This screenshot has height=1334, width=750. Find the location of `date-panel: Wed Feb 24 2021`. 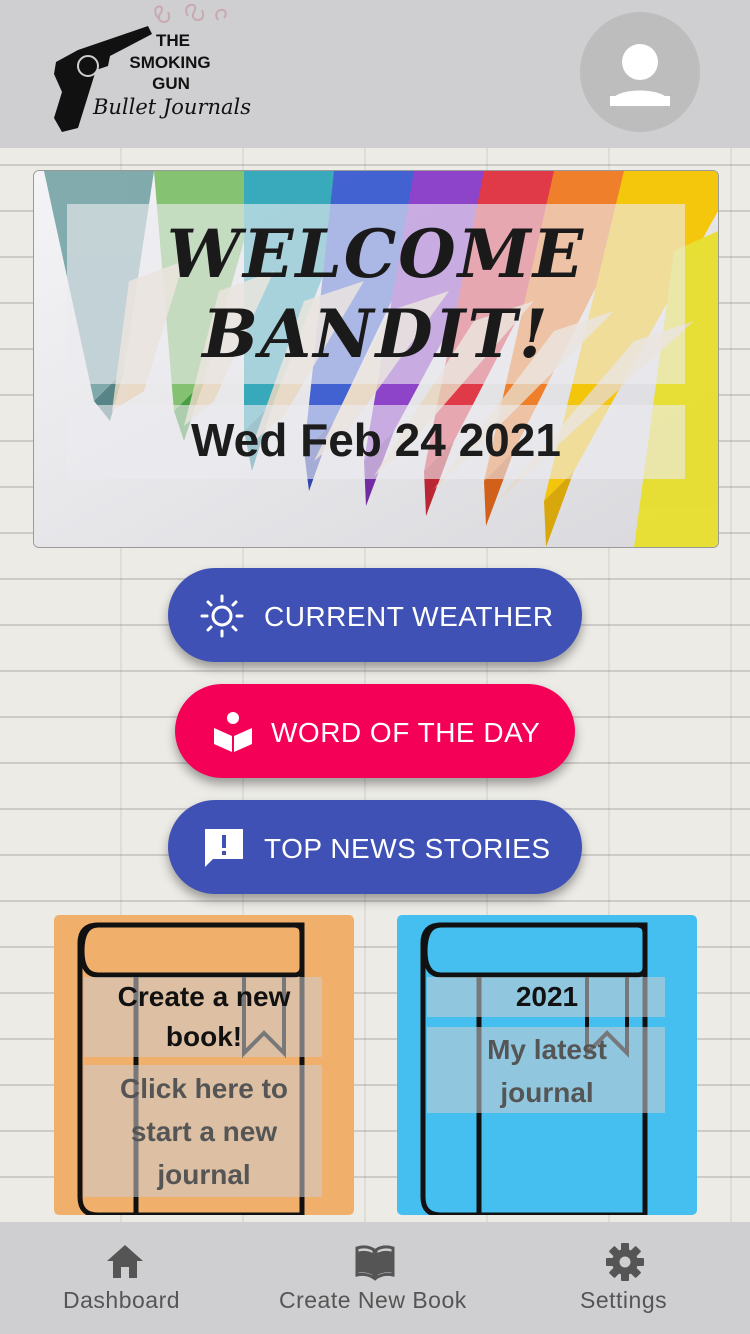

date-panel: Wed Feb 24 2021 is located at coordinates (376, 442).